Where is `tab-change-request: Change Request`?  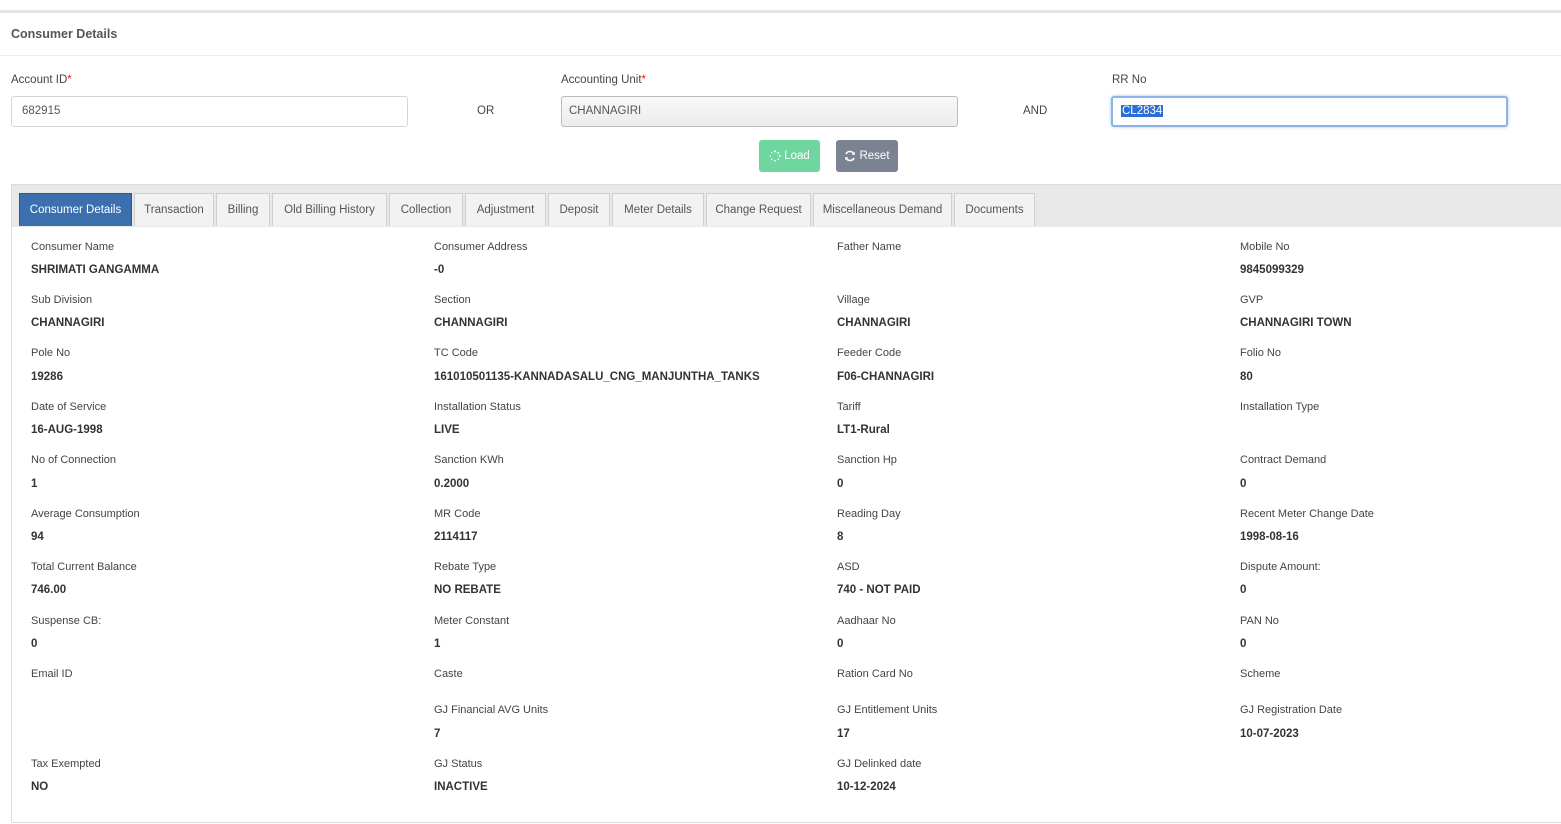 tab-change-request: Change Request is located at coordinates (758, 209).